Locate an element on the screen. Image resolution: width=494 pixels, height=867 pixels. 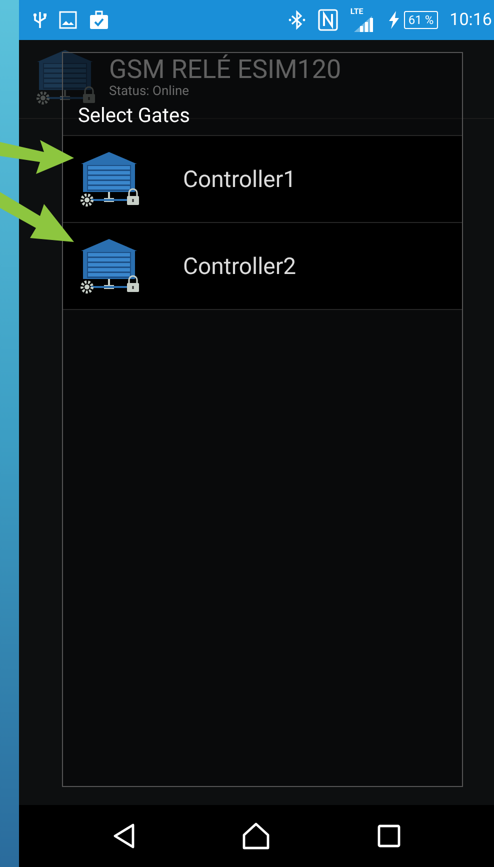
battery-level: 61 % is located at coordinates (421, 20).